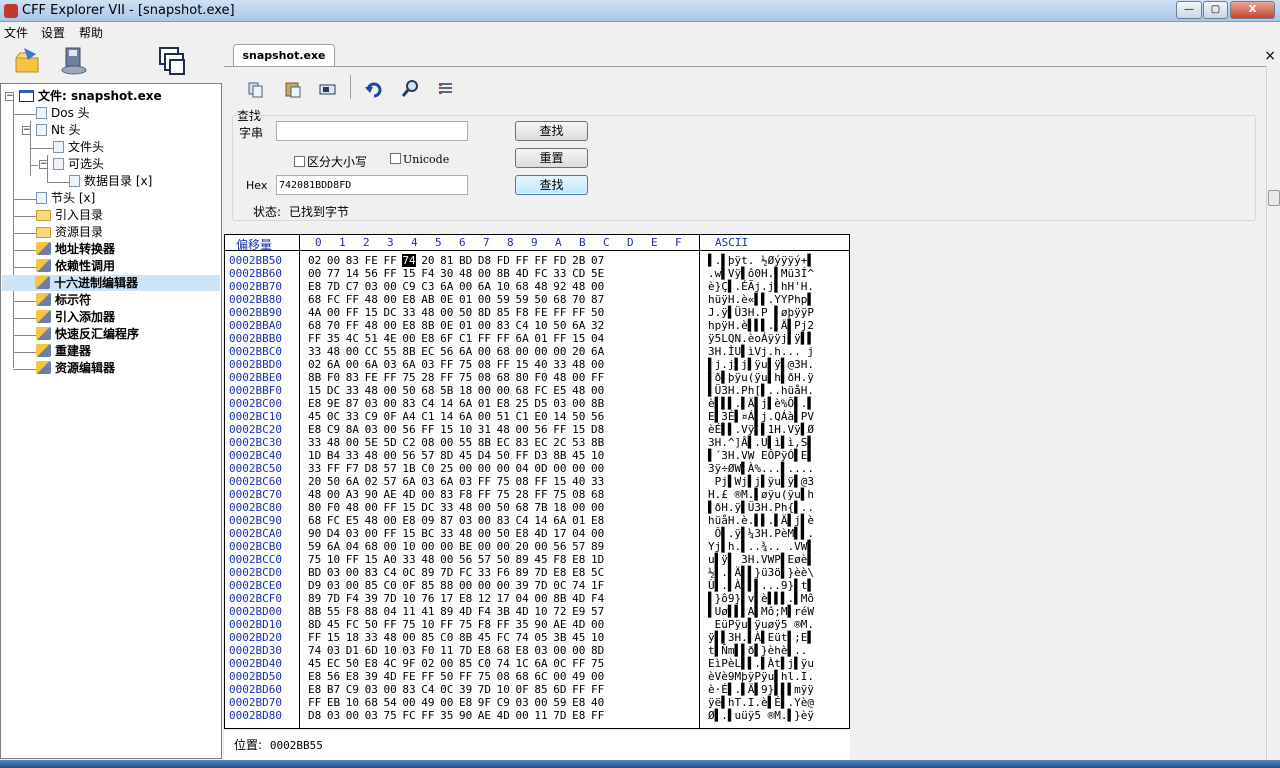 The image size is (1280, 768). What do you see at coordinates (551, 131) in the screenshot?
I see `find-string-button: 查找` at bounding box center [551, 131].